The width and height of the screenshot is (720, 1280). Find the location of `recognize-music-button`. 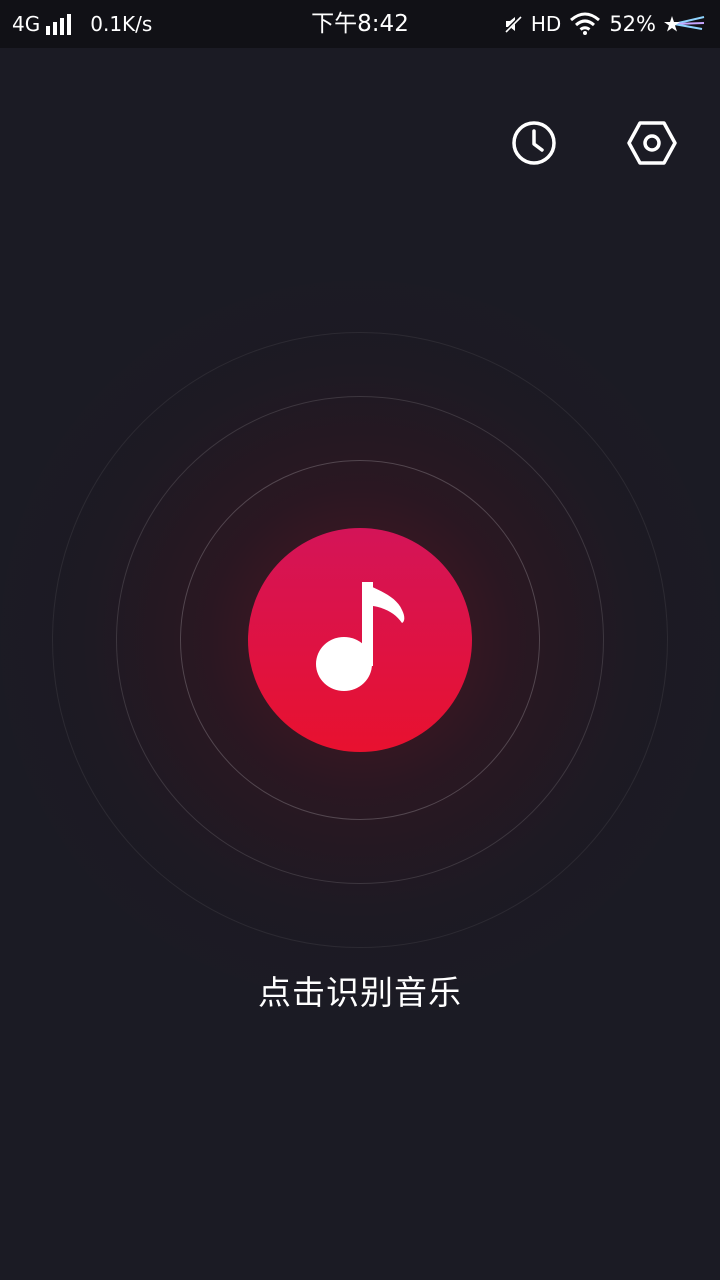

recognize-music-button is located at coordinates (360, 640).